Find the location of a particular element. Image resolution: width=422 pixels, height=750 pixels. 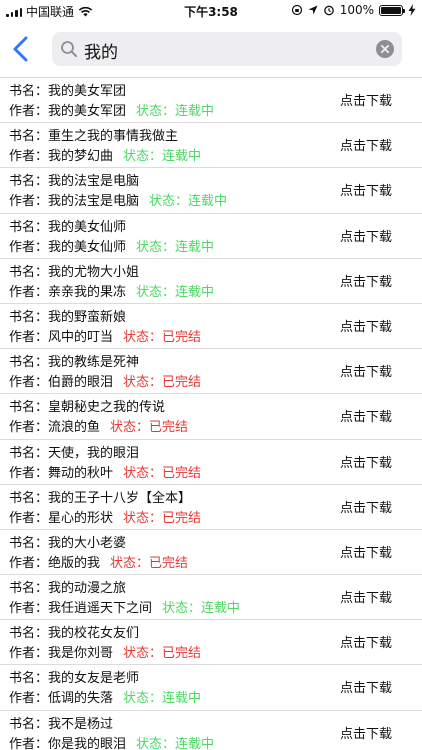

navigation-bar: 我的 is located at coordinates (211, 49).